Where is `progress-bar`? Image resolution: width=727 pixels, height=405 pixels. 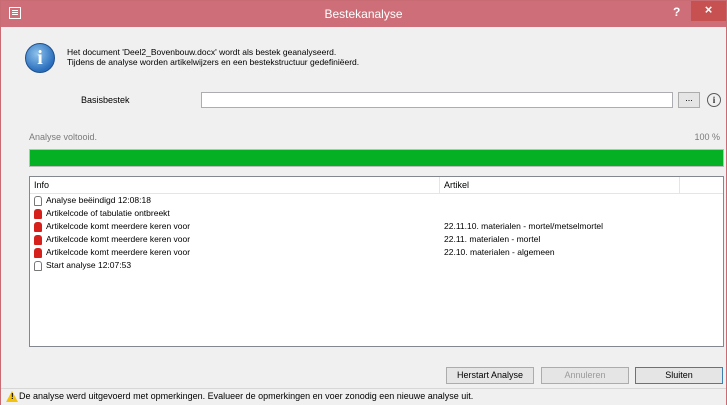 progress-bar is located at coordinates (376, 158).